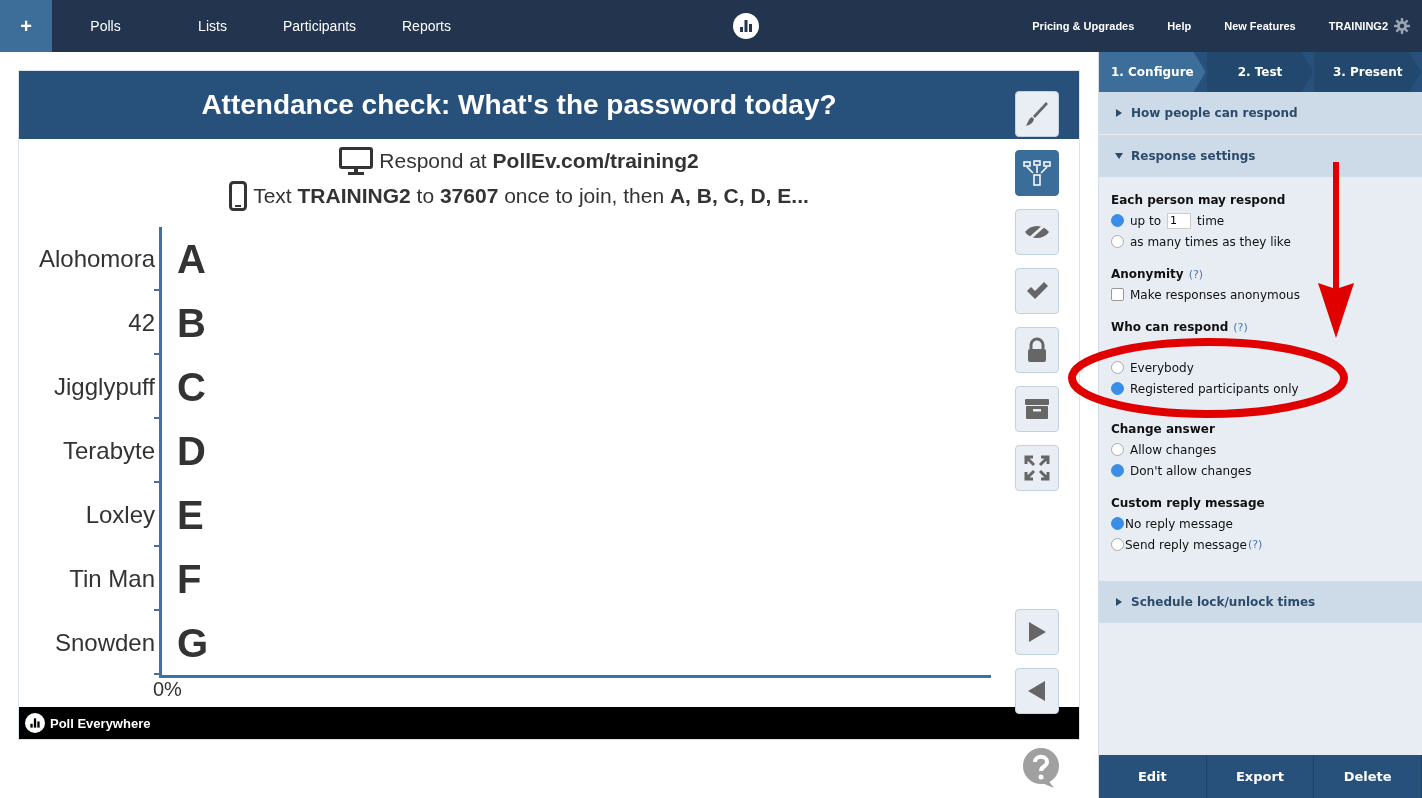  I want to click on nav-link: Lists, so click(212, 26).